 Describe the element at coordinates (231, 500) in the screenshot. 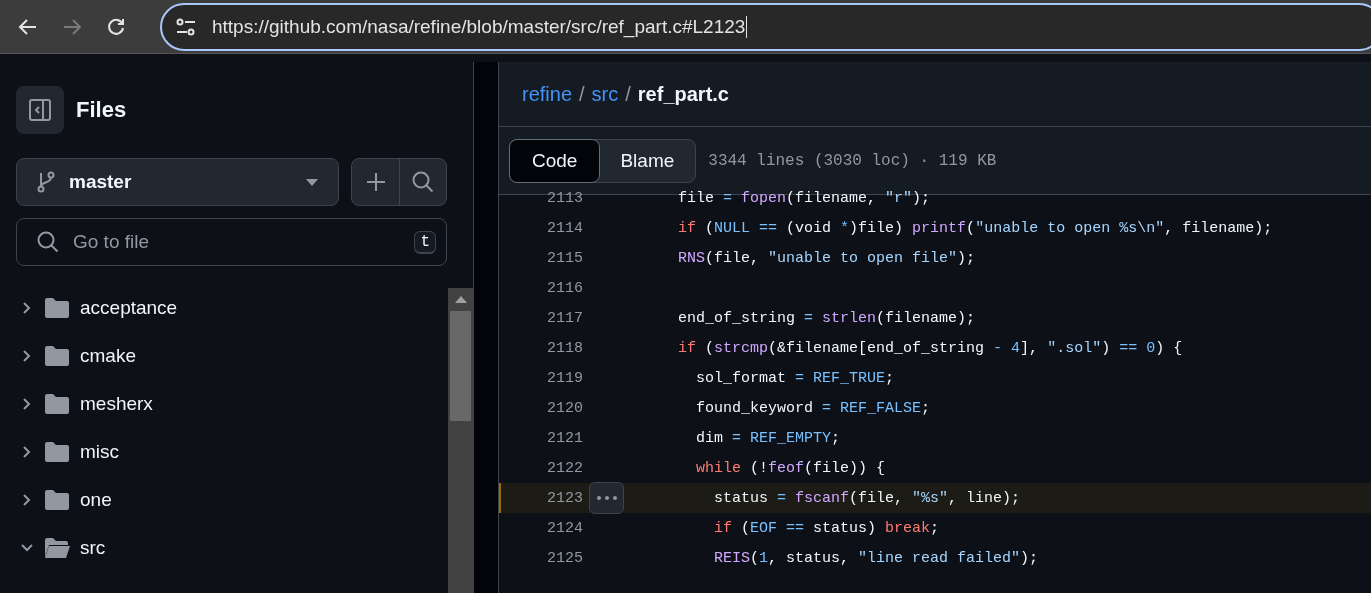

I see `folder-item: one` at that location.